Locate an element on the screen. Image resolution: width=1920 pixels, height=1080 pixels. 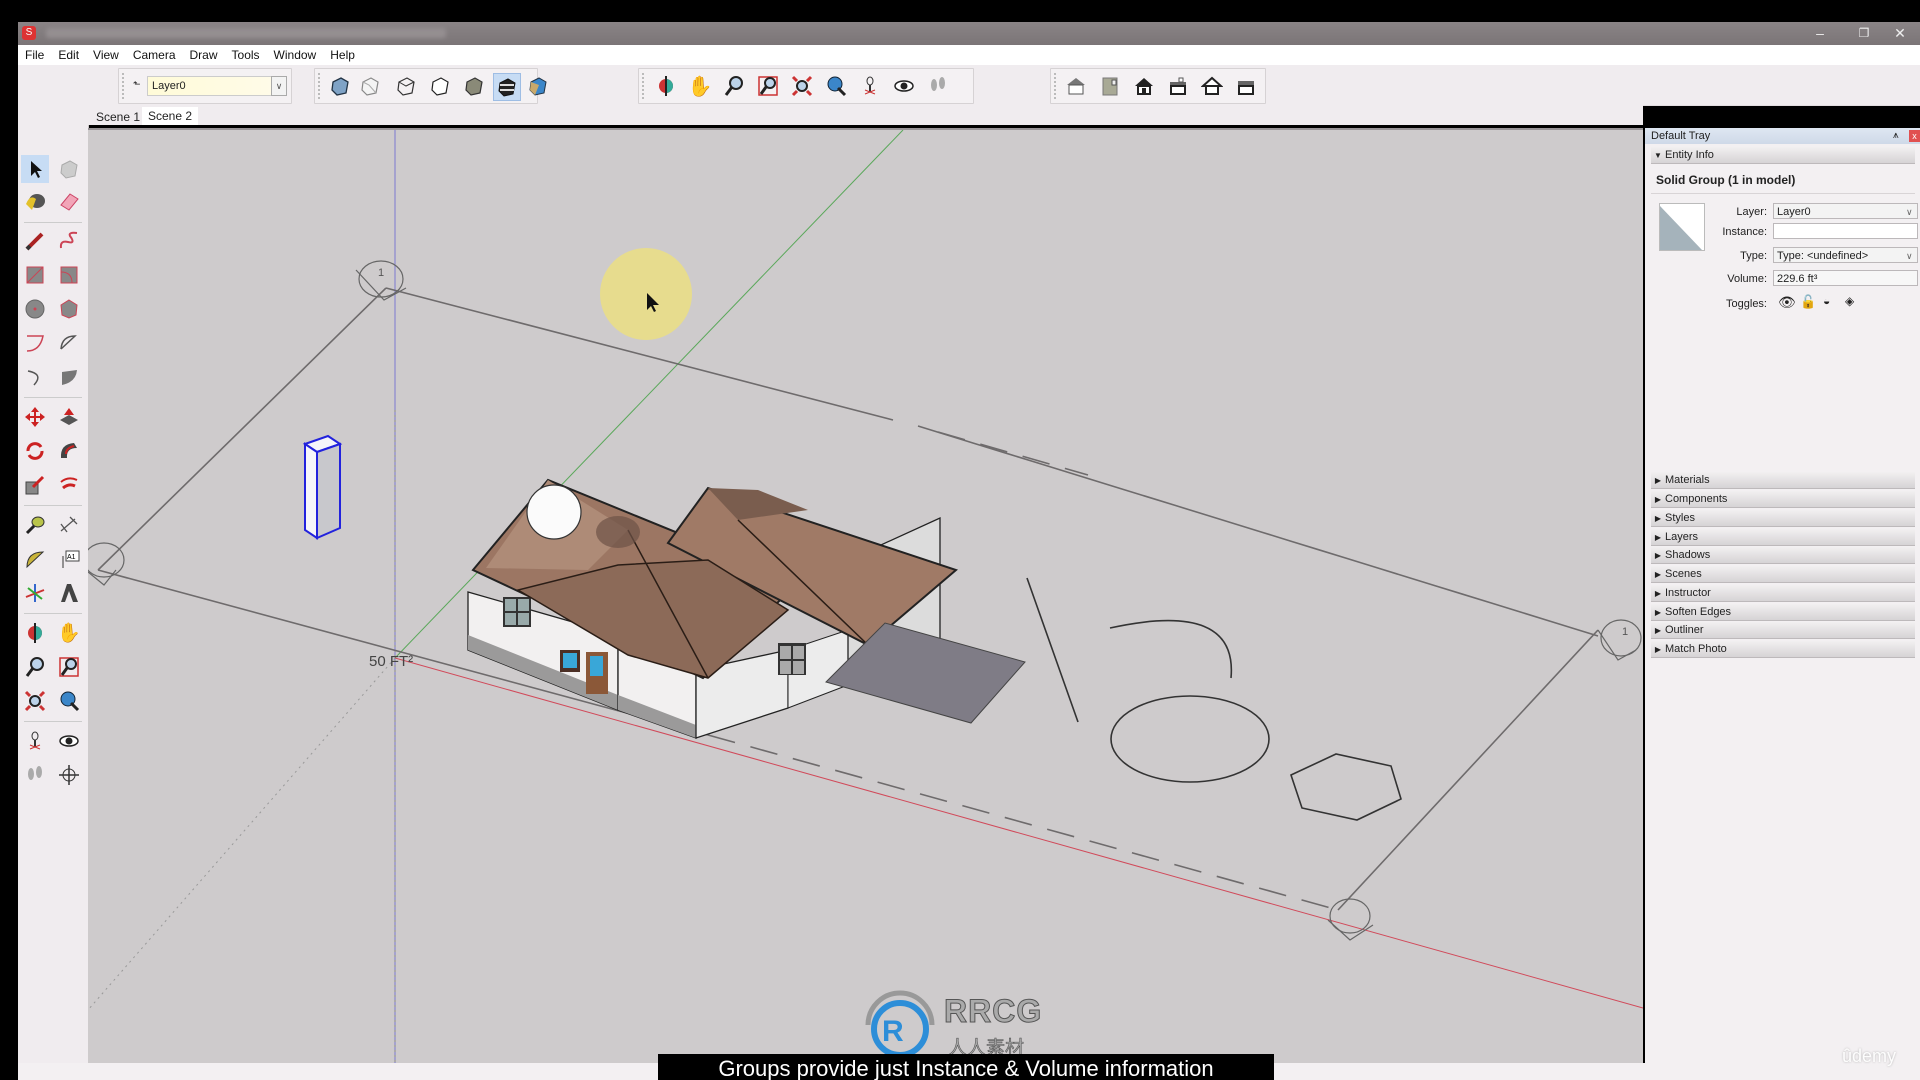
tab-scene-1: Scene 1 is located at coordinates (118, 117).